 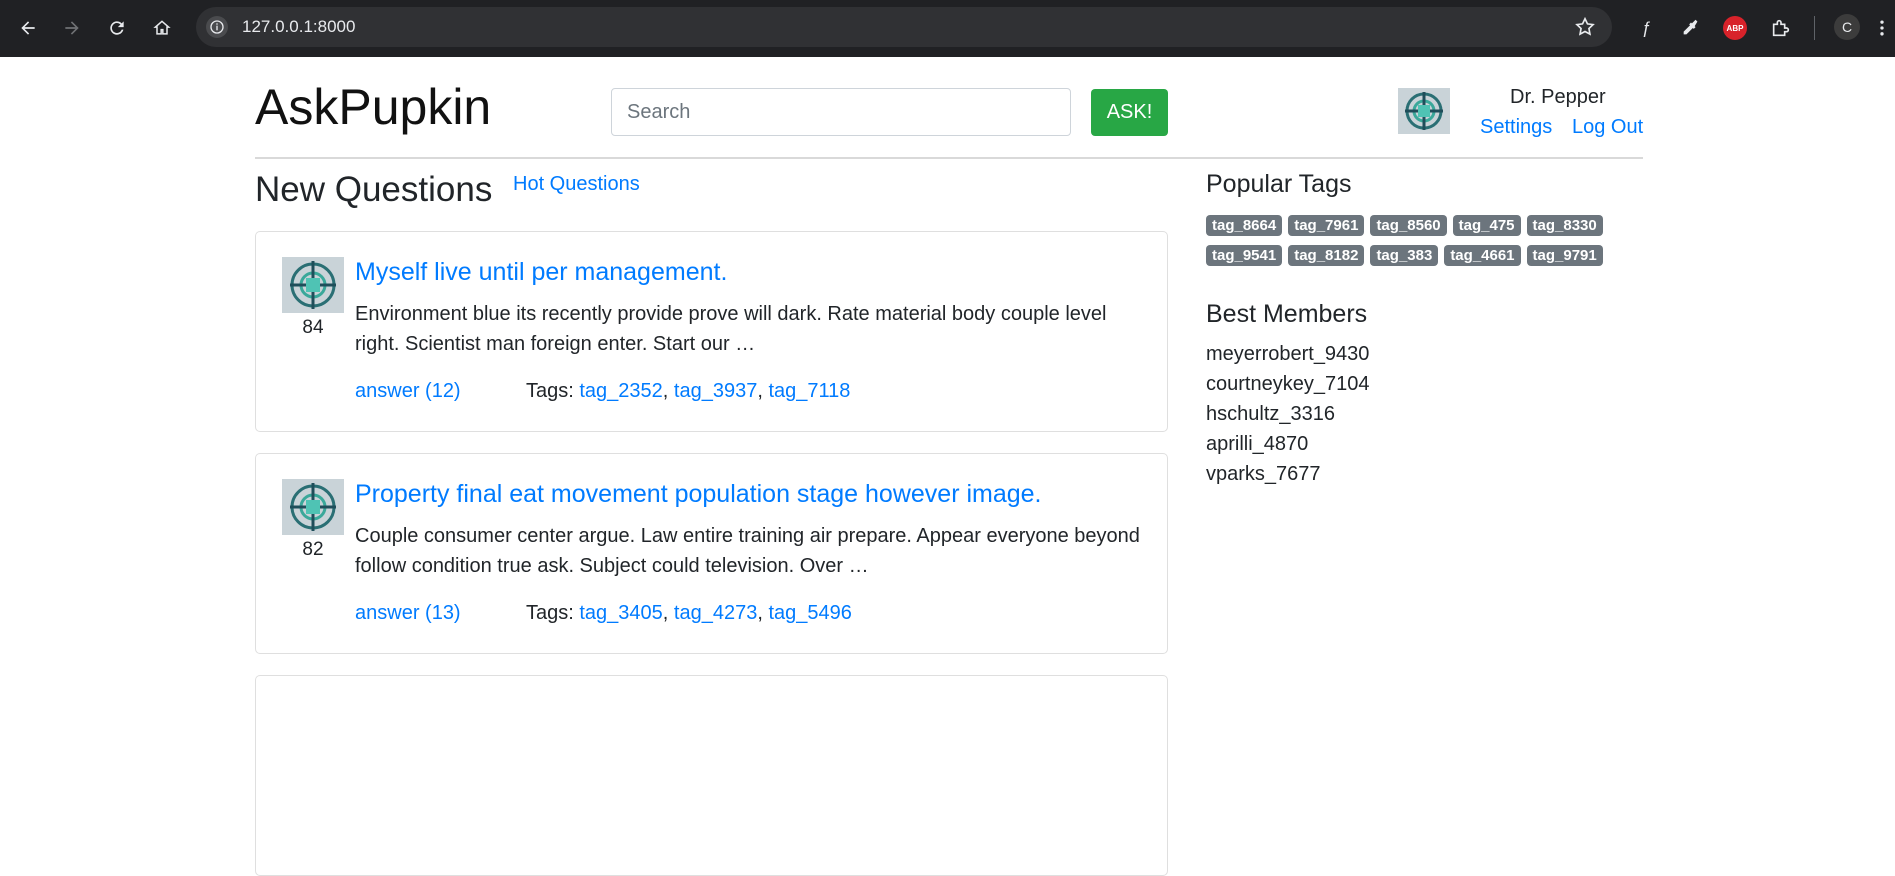 What do you see at coordinates (1482, 255) in the screenshot?
I see `tag-badge: tag_4661` at bounding box center [1482, 255].